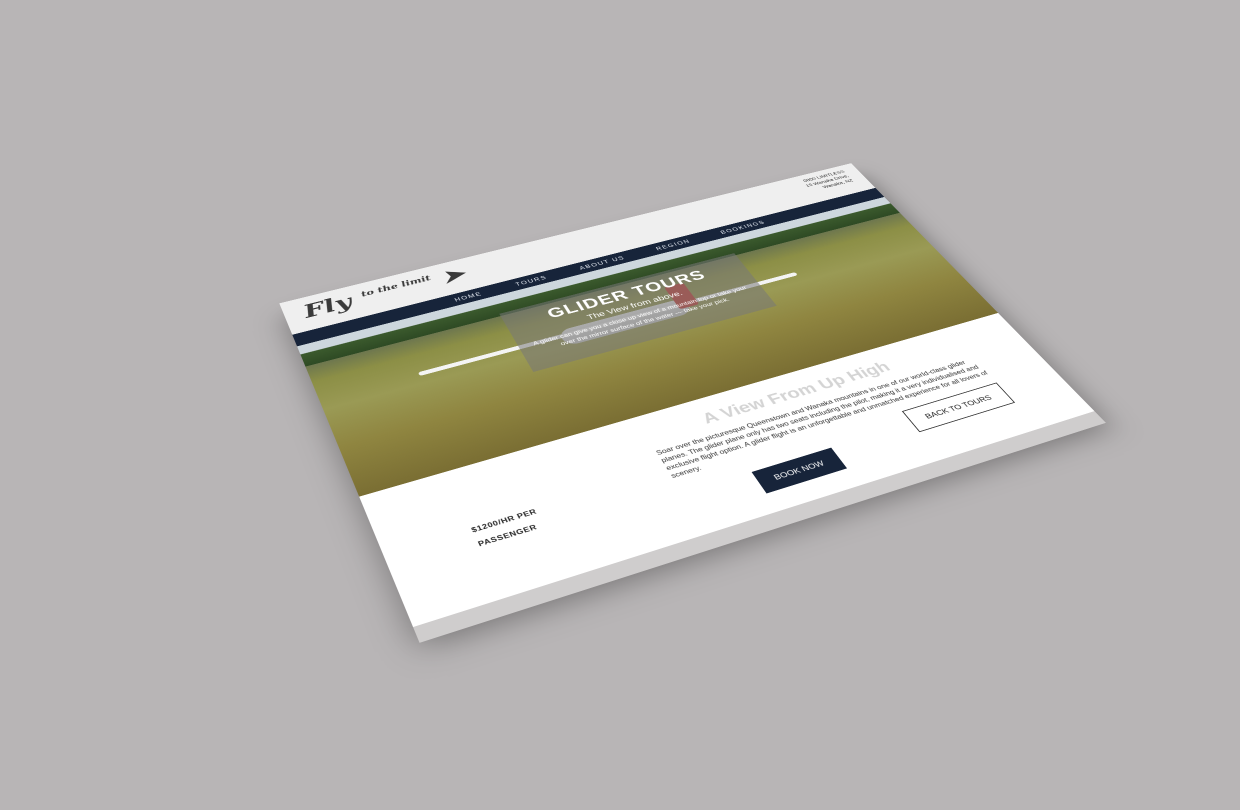  What do you see at coordinates (507, 527) in the screenshot?
I see `price: $1200/HR PER PASSENGER` at bounding box center [507, 527].